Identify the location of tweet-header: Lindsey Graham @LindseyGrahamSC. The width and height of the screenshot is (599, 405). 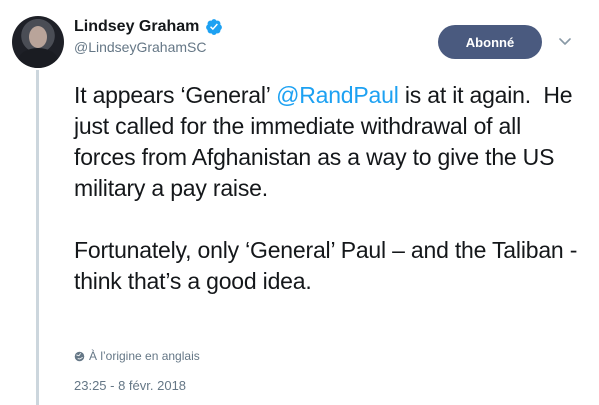
(148, 36).